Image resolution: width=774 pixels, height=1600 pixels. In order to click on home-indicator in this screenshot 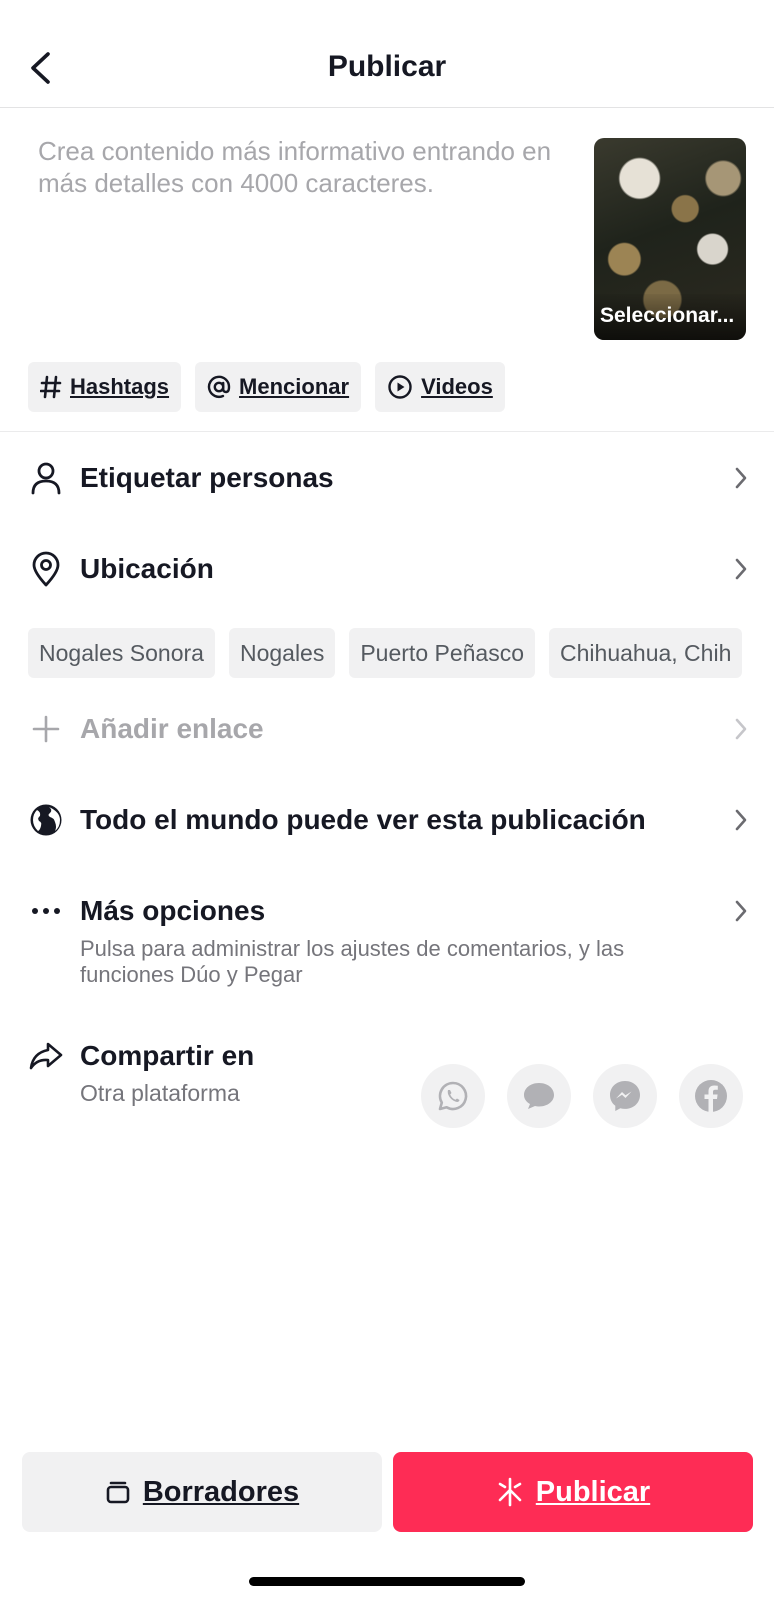, I will do `click(387, 1581)`.